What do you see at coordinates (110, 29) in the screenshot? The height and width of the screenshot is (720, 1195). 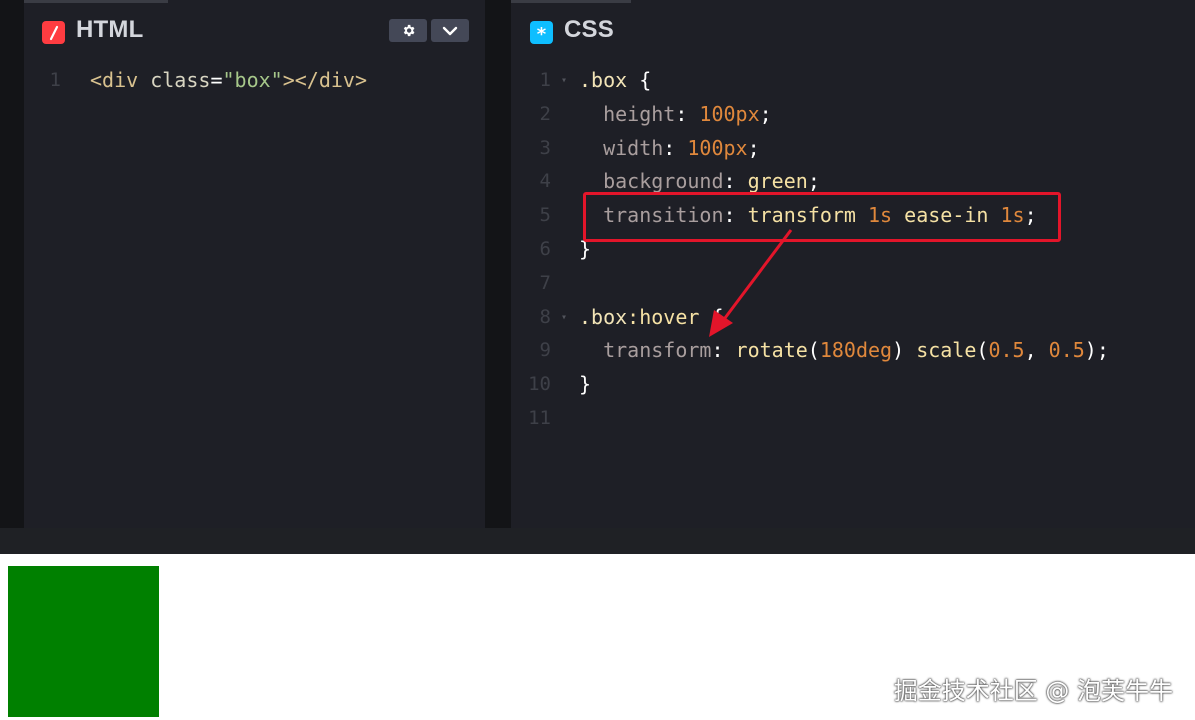 I see `html-pane-title: HTML` at bounding box center [110, 29].